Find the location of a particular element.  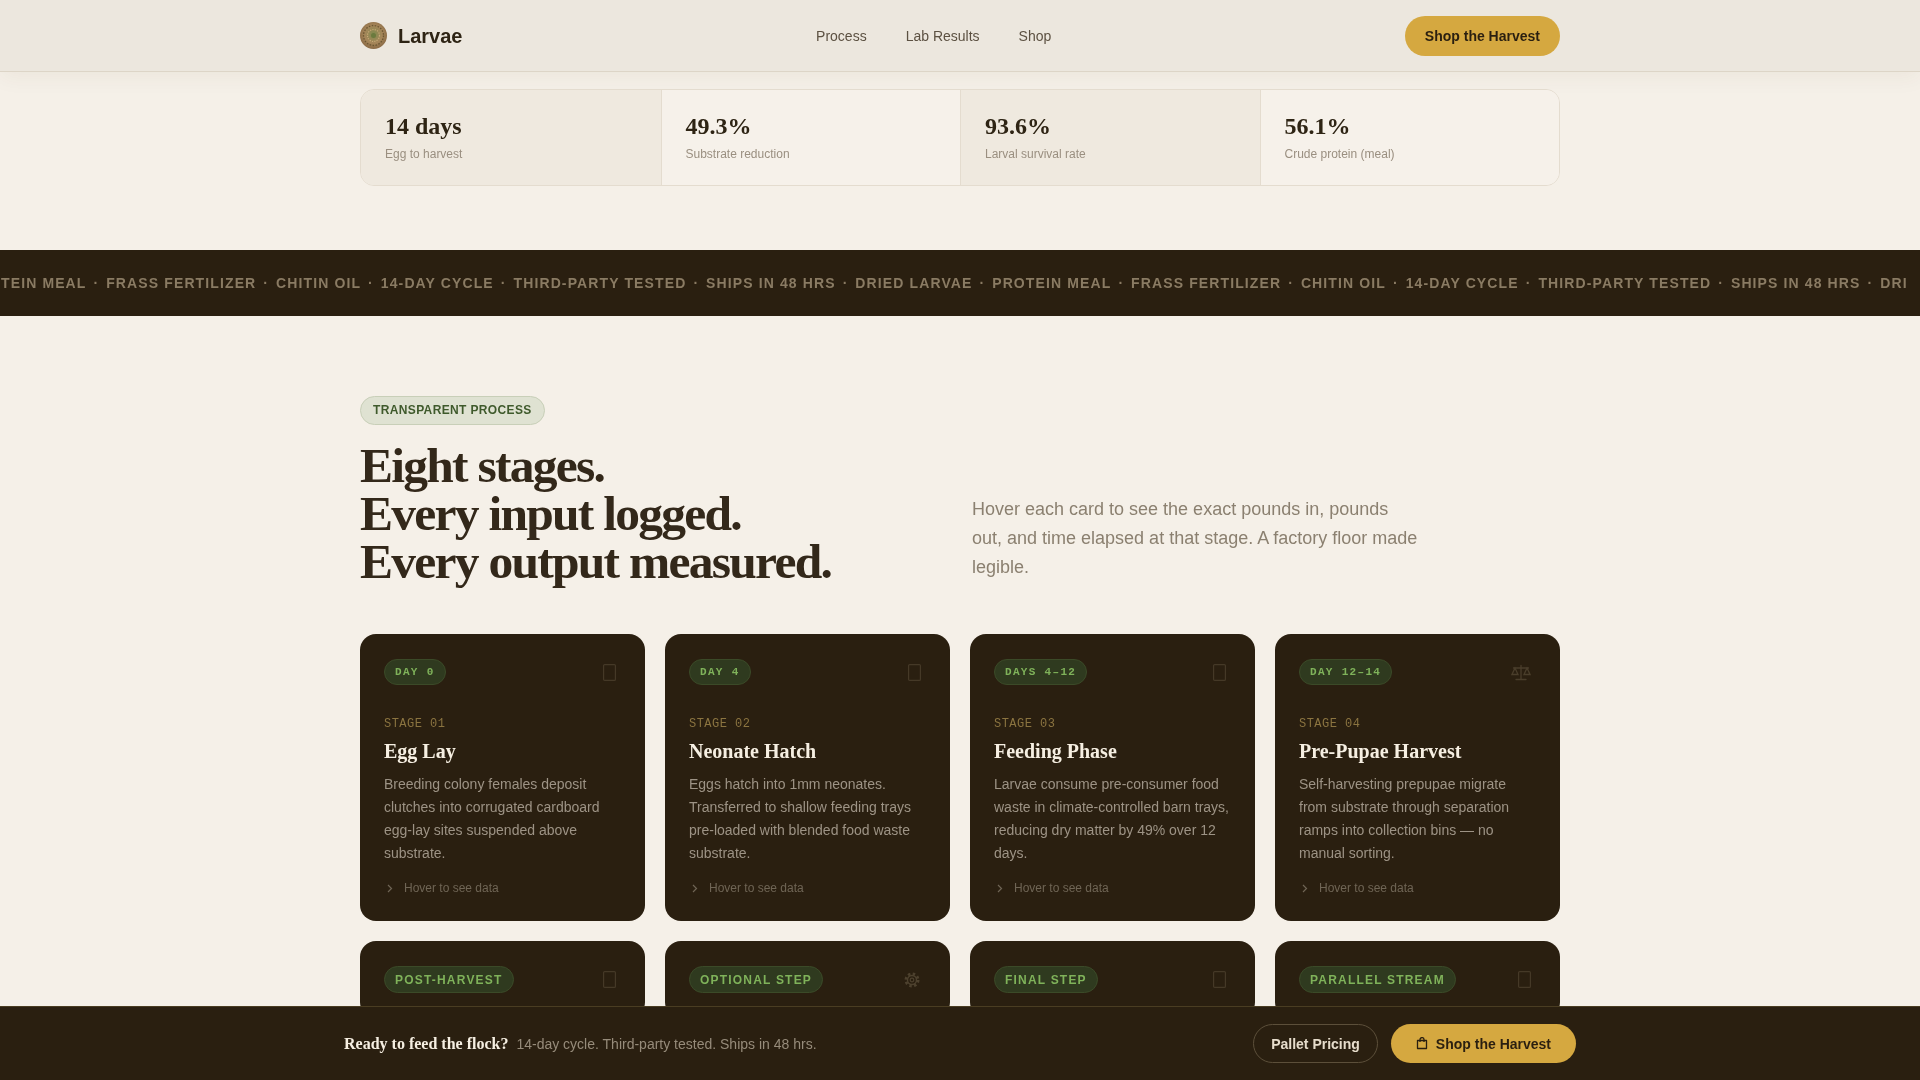

stat-value: 93.6% is located at coordinates (1018, 126).